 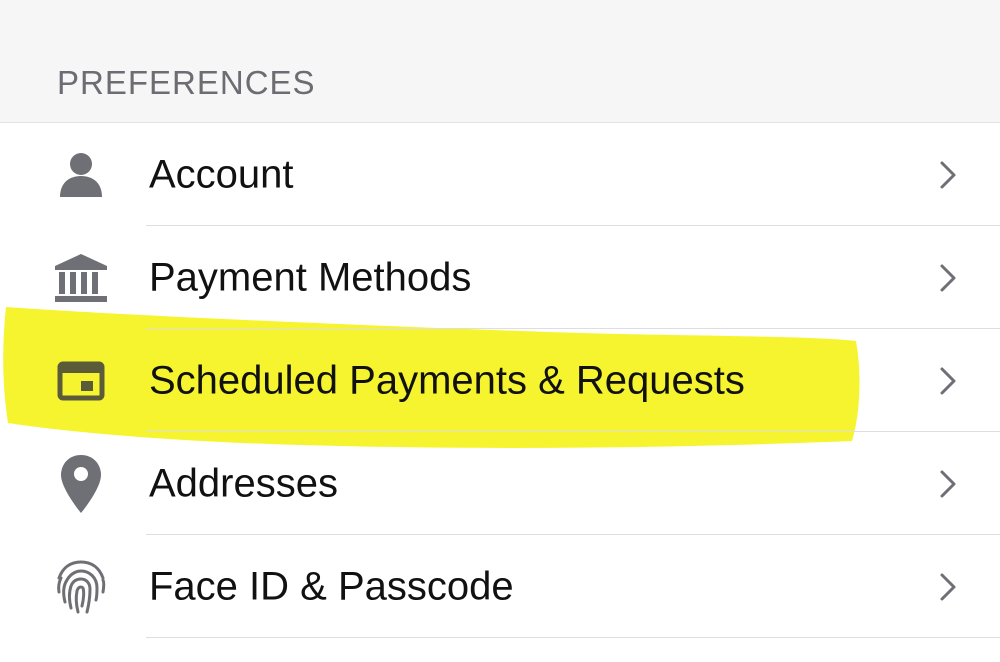 What do you see at coordinates (331, 586) in the screenshot?
I see `row-label: Face ID & Passcode` at bounding box center [331, 586].